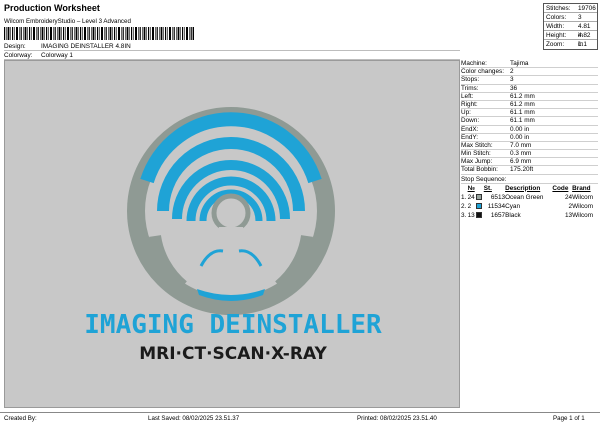 The image size is (600, 424). I want to click on machine-value: 175.20ft, so click(522, 170).